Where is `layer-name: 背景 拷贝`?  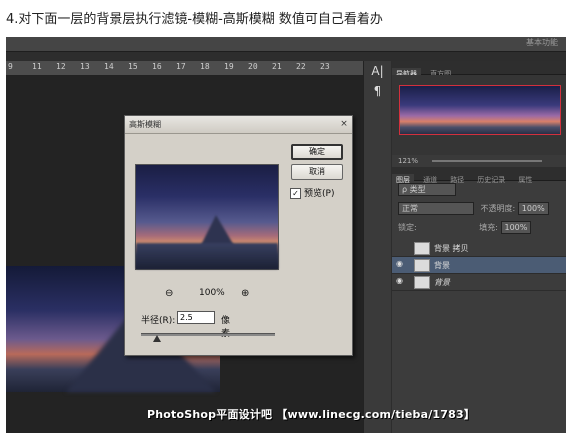 layer-name: 背景 拷贝 is located at coordinates (451, 248).